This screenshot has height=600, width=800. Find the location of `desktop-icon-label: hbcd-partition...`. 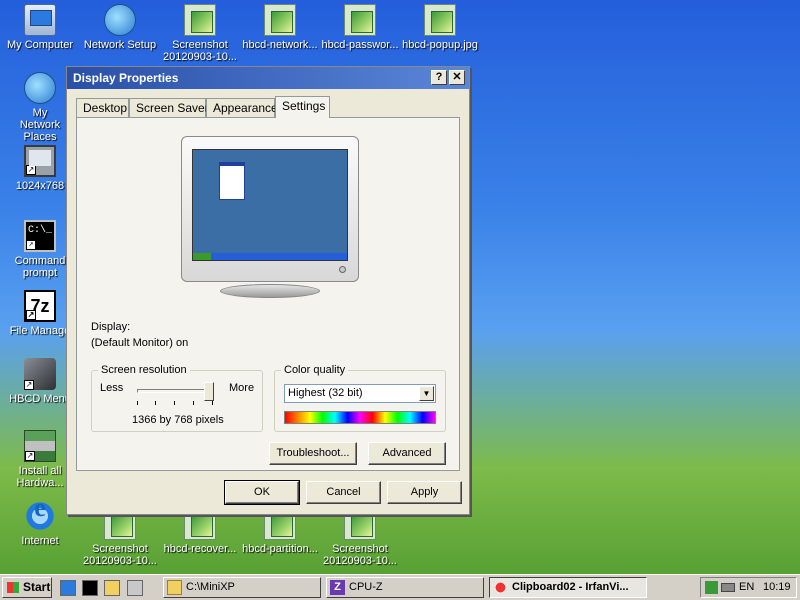

desktop-icon-label: hbcd-partition... is located at coordinates (280, 549).